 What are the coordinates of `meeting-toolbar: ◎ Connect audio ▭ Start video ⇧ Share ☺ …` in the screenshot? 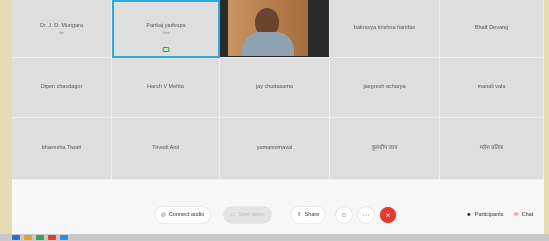 It's located at (278, 215).